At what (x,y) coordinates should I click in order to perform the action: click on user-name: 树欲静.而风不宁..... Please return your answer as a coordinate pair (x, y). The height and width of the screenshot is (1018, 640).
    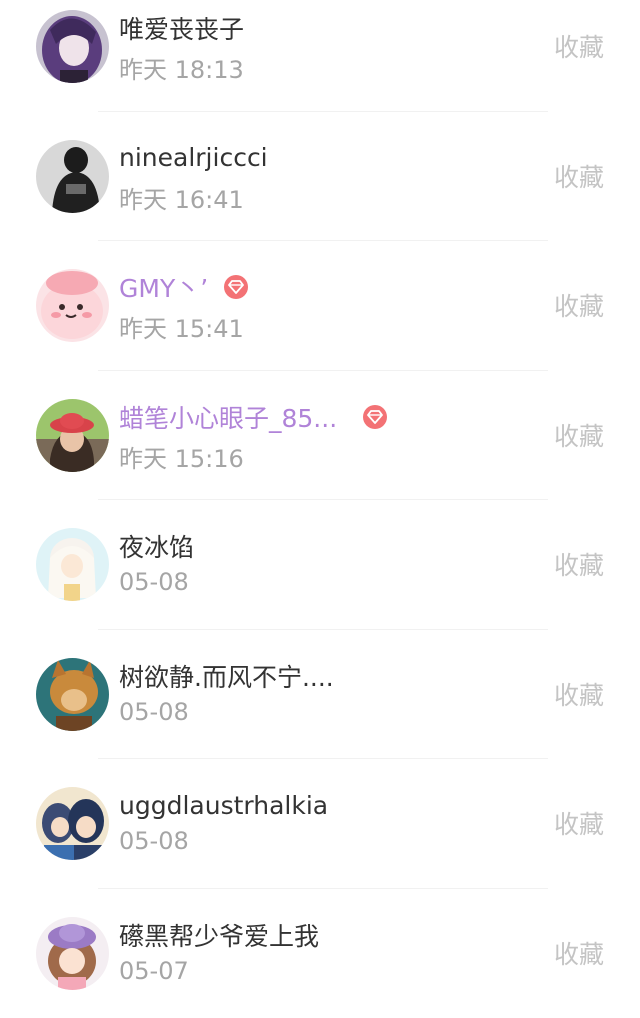
    Looking at the image, I should click on (226, 676).